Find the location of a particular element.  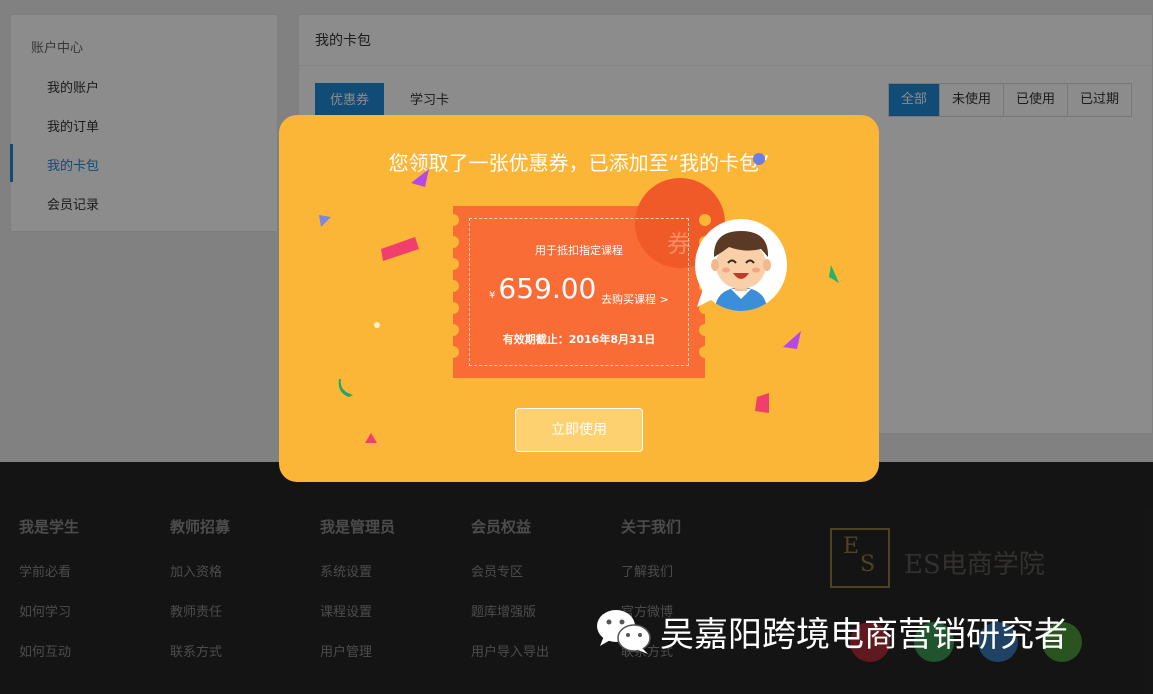

buy-course-link: 去购买课程 > is located at coordinates (635, 299).